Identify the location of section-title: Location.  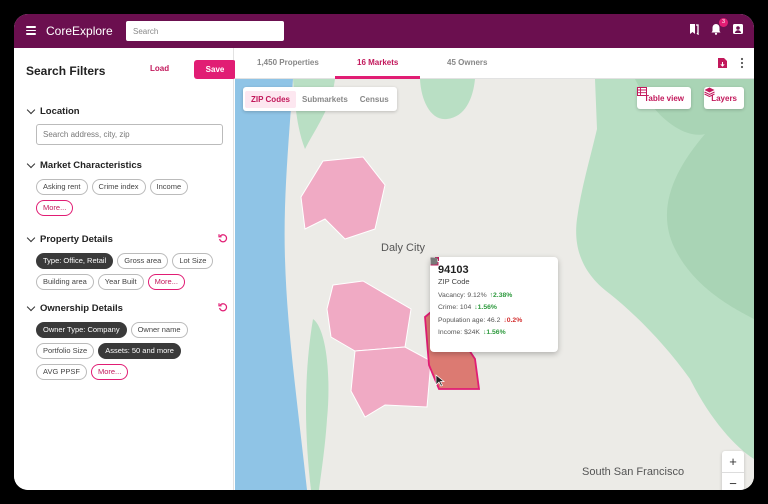
(60, 111).